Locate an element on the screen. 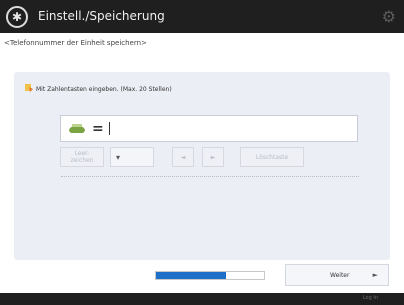 The height and width of the screenshot is (305, 404). space-button-label: Leer- zeichen is located at coordinates (82, 157).